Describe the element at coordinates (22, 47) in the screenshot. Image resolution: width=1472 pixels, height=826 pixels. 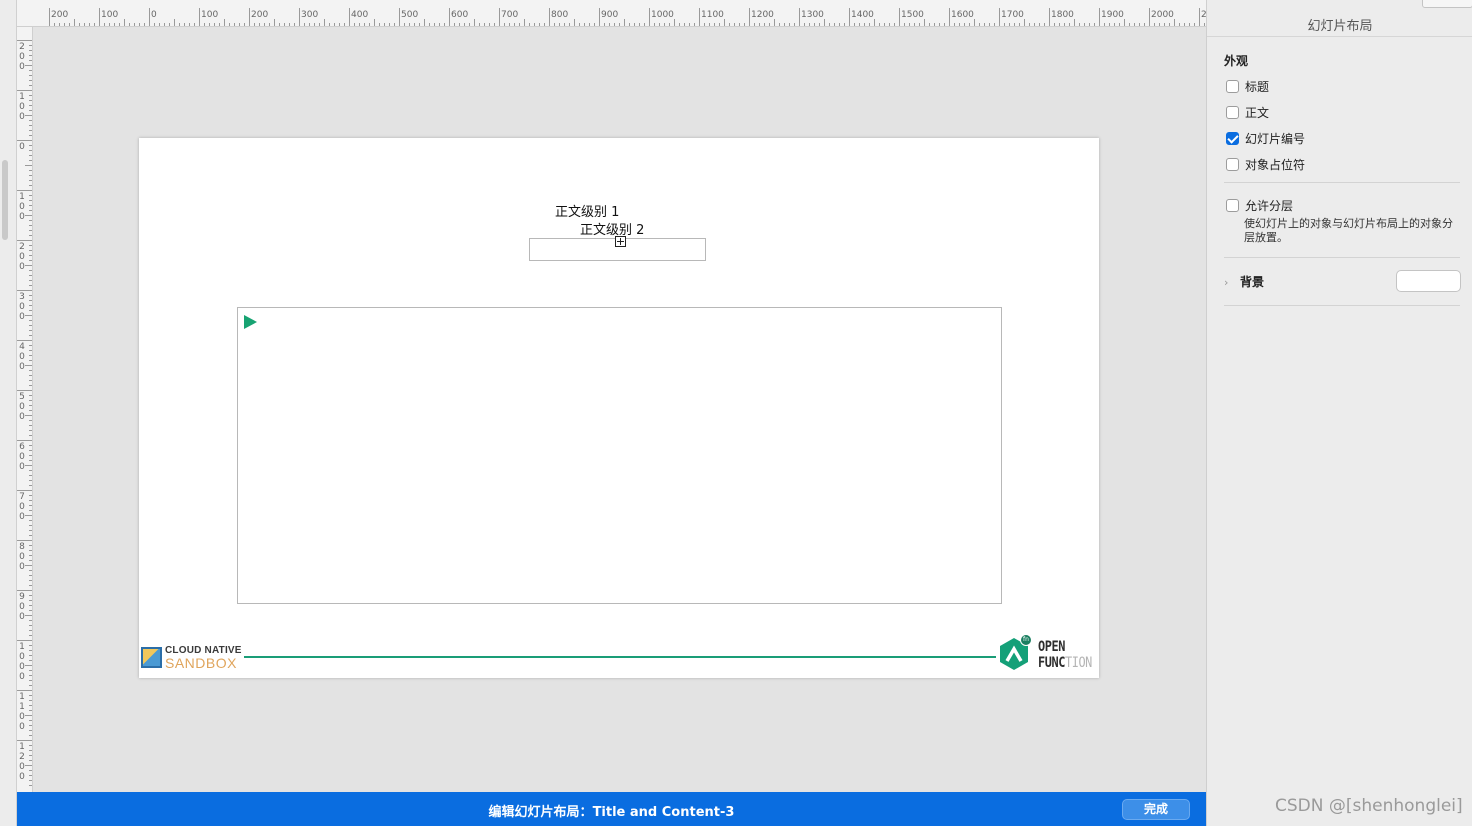
I see `ruler-label-char: 2` at that location.